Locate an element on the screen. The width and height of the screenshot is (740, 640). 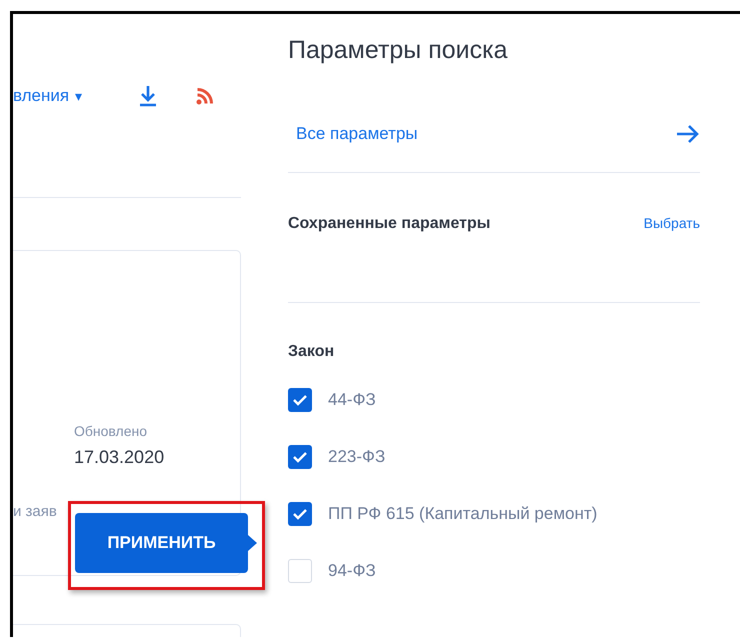
apply-button: ПРИМЕНИТЬ is located at coordinates (161, 543).